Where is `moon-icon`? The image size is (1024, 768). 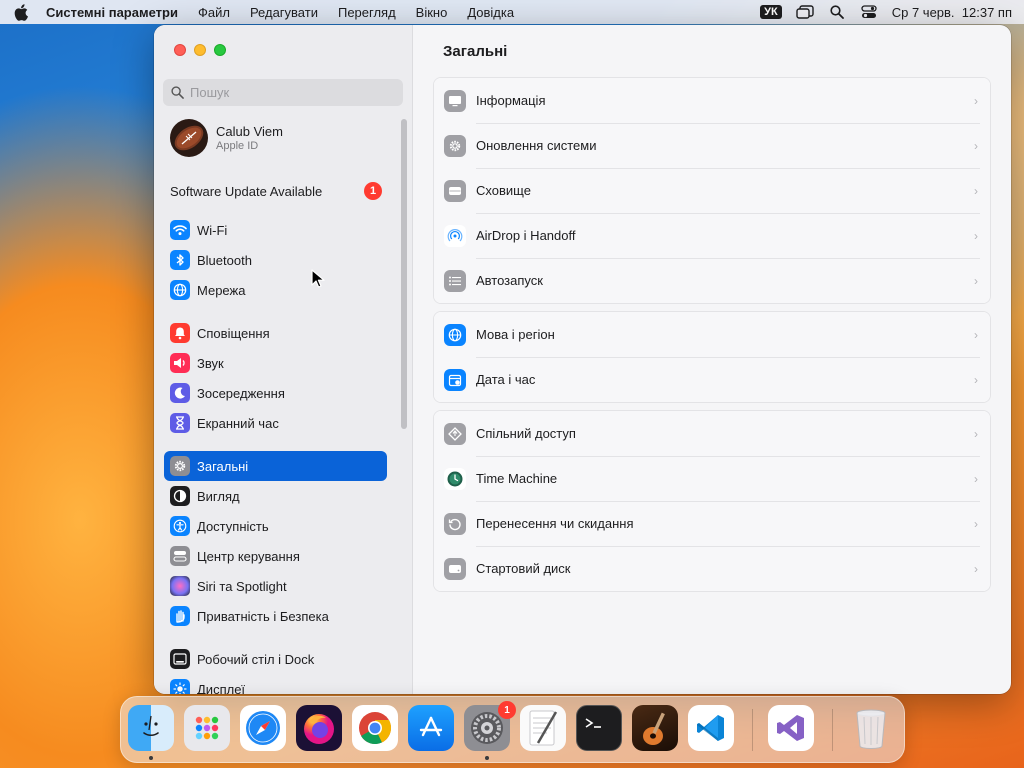 moon-icon is located at coordinates (180, 393).